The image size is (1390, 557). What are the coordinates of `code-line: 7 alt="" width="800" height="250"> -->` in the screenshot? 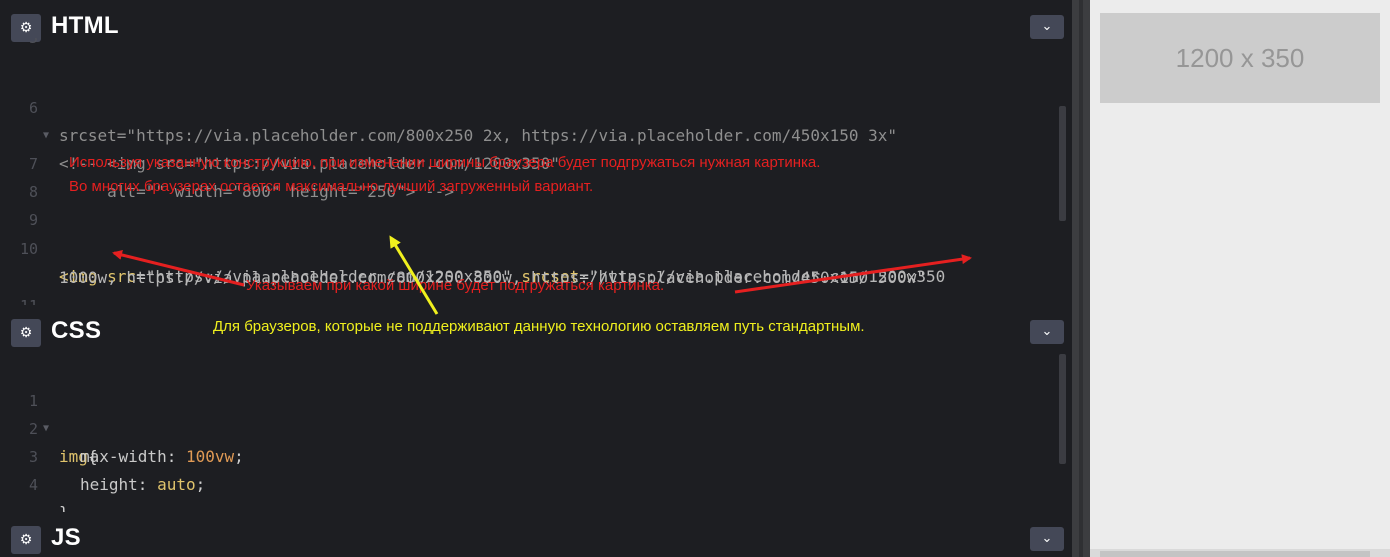 It's located at (227, 161).